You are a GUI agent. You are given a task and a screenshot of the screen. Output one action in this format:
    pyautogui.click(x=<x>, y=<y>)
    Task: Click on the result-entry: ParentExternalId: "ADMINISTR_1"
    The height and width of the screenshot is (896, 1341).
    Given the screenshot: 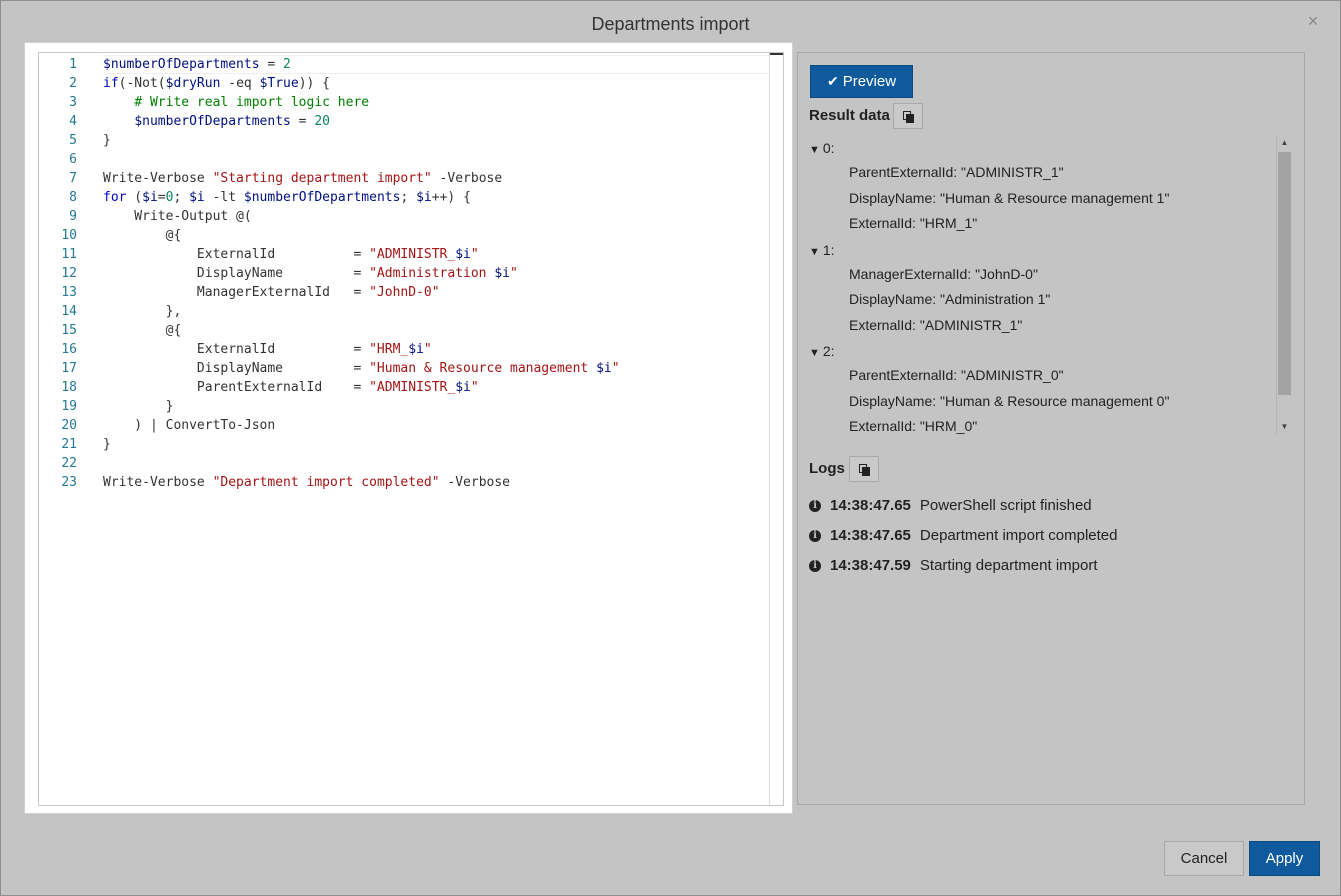 What is the action you would take?
    pyautogui.click(x=956, y=172)
    